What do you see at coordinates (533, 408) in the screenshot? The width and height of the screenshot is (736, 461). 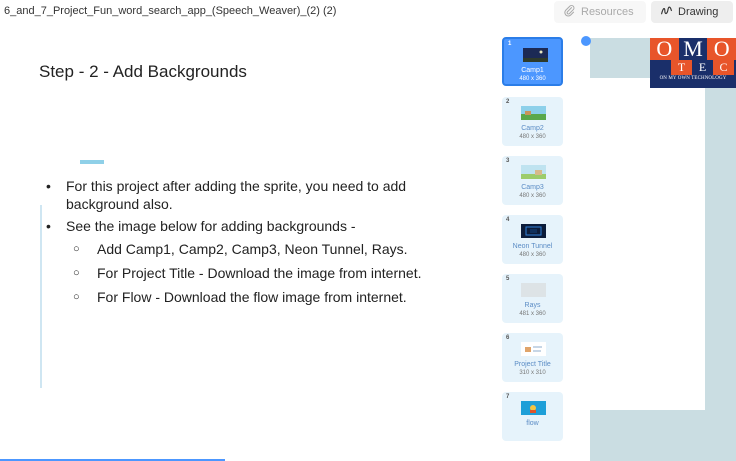 I see `flow-thumbnail` at bounding box center [533, 408].